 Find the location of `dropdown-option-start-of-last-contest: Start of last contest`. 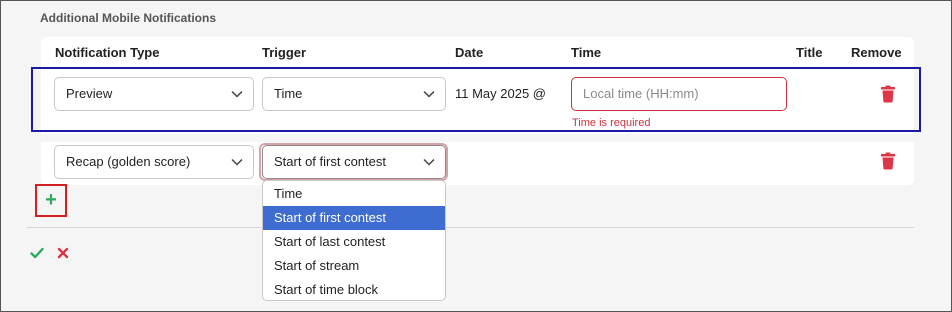

dropdown-option-start-of-last-contest: Start of last contest is located at coordinates (354, 242).